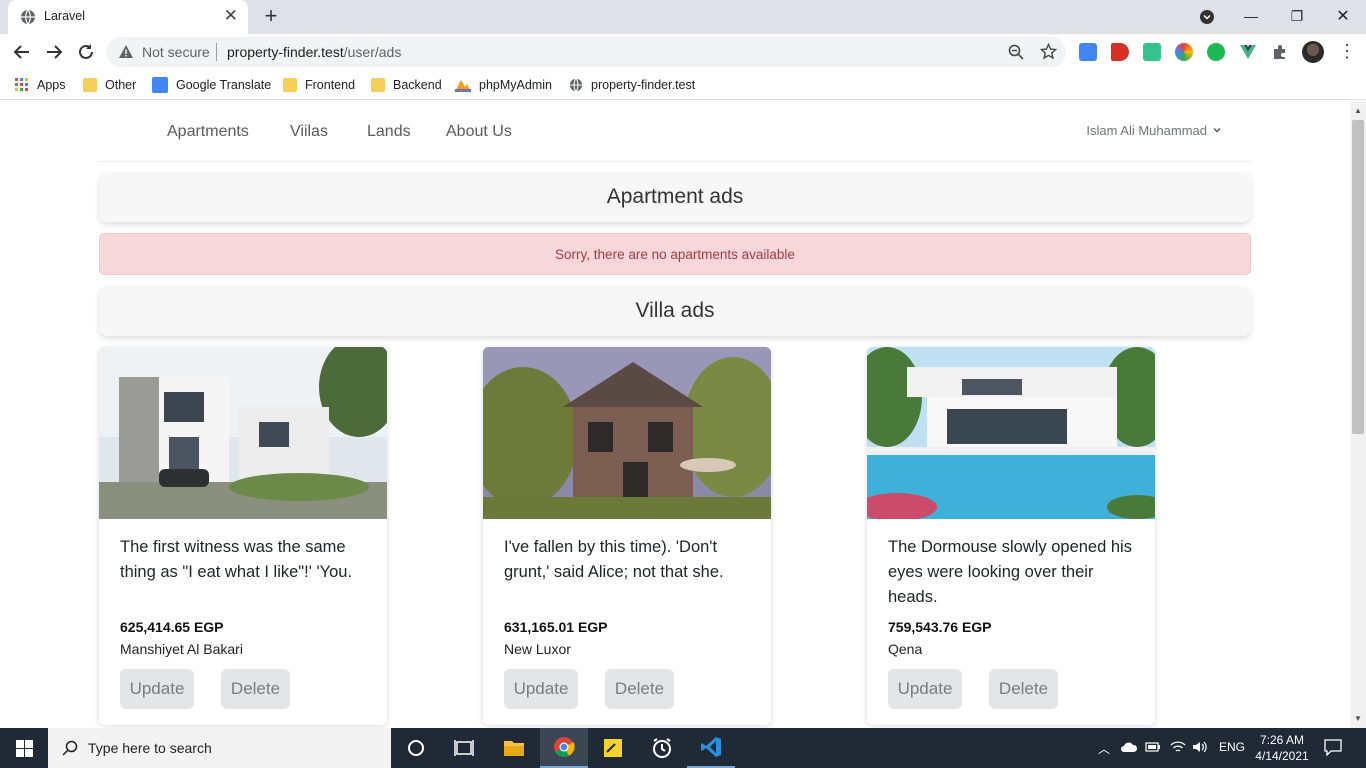  Describe the element at coordinates (1358, 110) in the screenshot. I see `scroll-up-icon: ▲` at that location.